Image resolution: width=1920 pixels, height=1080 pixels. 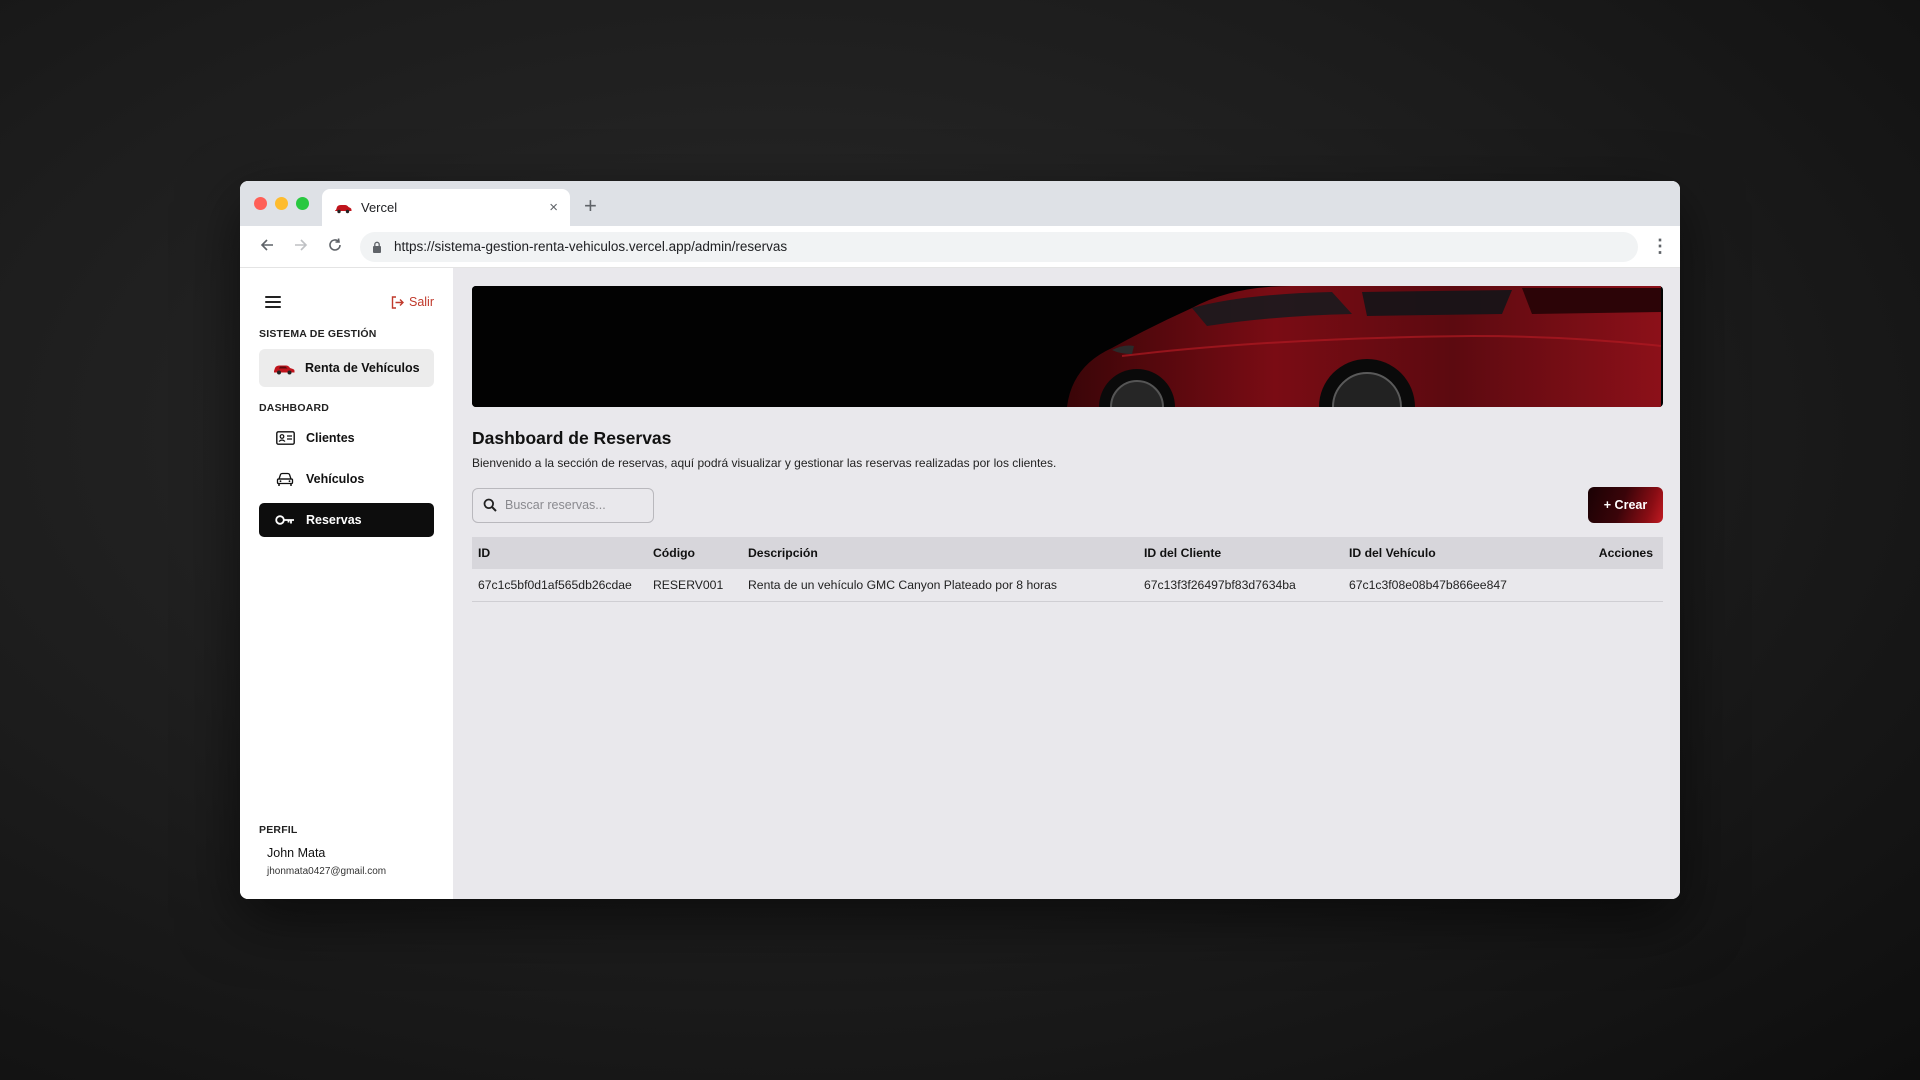 I want to click on close-window-button, so click(x=260, y=203).